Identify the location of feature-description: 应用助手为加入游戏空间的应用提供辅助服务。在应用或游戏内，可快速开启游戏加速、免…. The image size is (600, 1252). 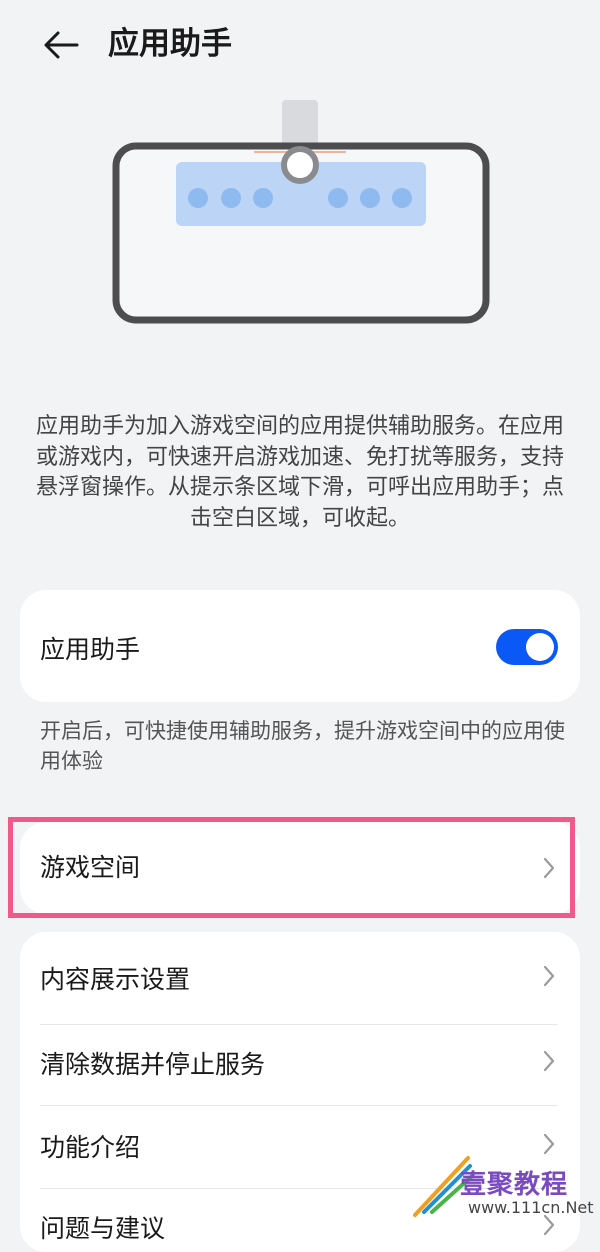
(299, 472).